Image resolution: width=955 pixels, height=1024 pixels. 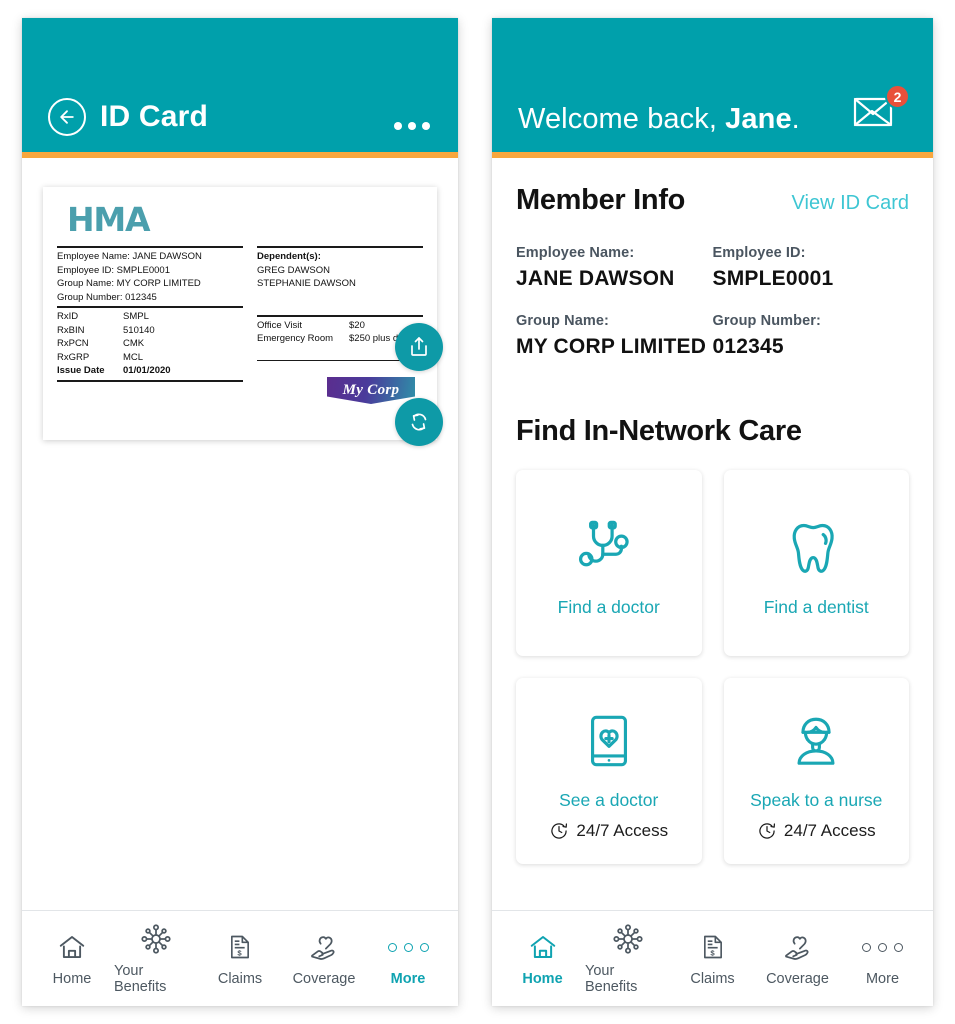 What do you see at coordinates (150, 358) in the screenshot?
I see `card-rx-row: RxGRP MCL` at bounding box center [150, 358].